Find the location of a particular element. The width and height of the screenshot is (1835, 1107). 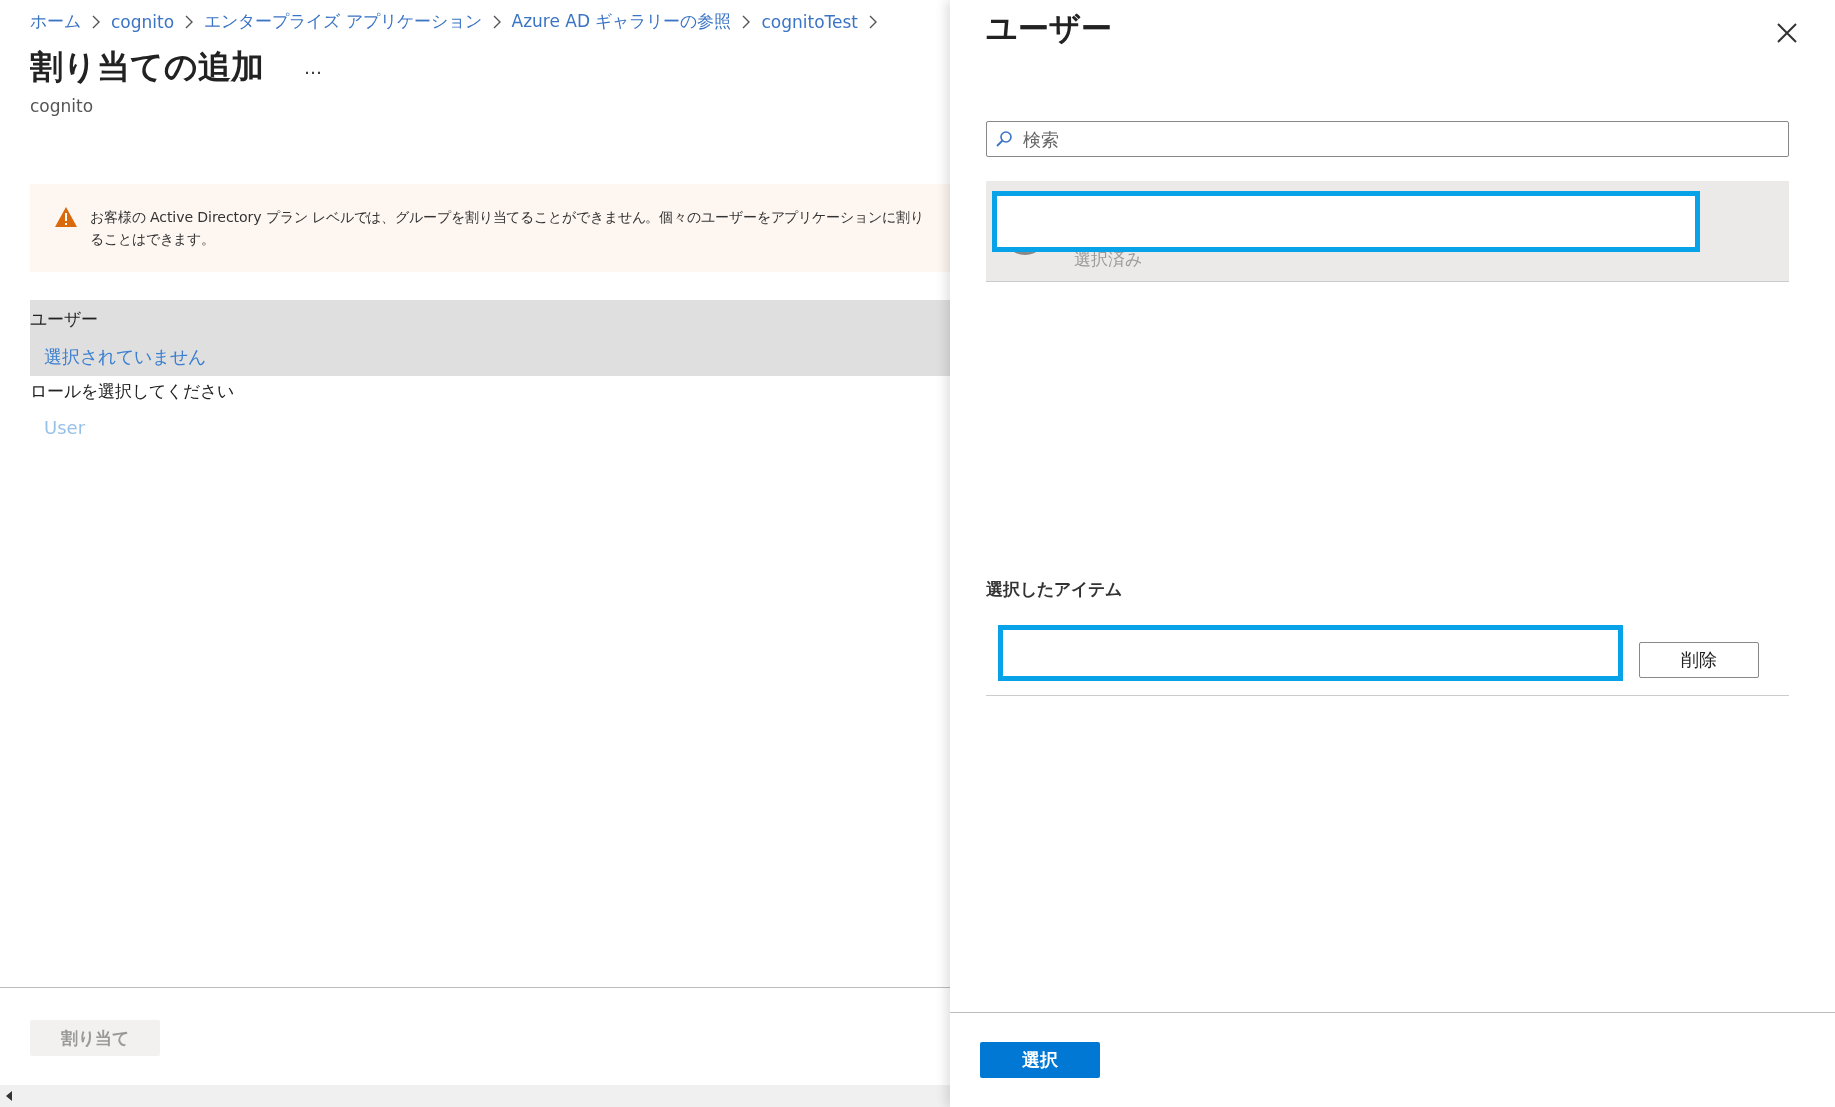

breadcrumb-link: cognito is located at coordinates (143, 21).